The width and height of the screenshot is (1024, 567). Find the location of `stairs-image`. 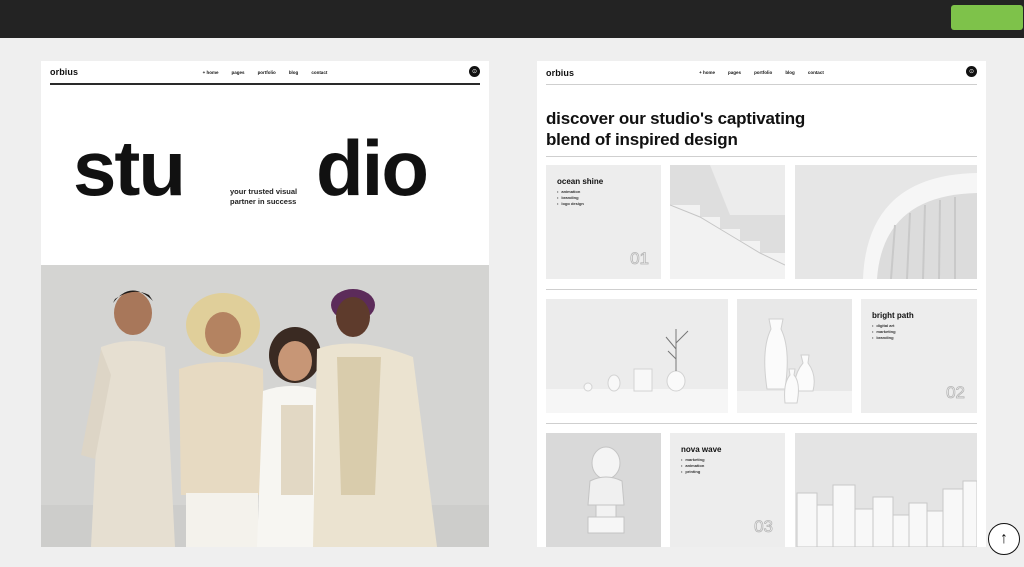

stairs-image is located at coordinates (727, 222).